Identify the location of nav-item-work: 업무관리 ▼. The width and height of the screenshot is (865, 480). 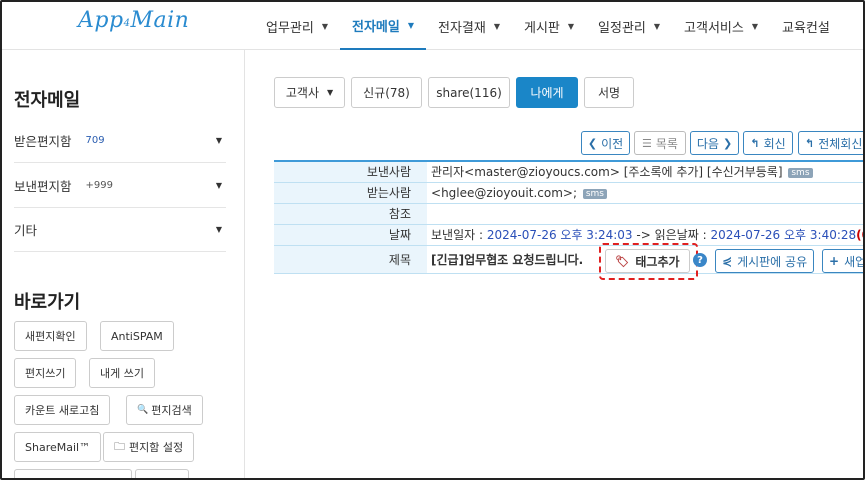
(297, 26).